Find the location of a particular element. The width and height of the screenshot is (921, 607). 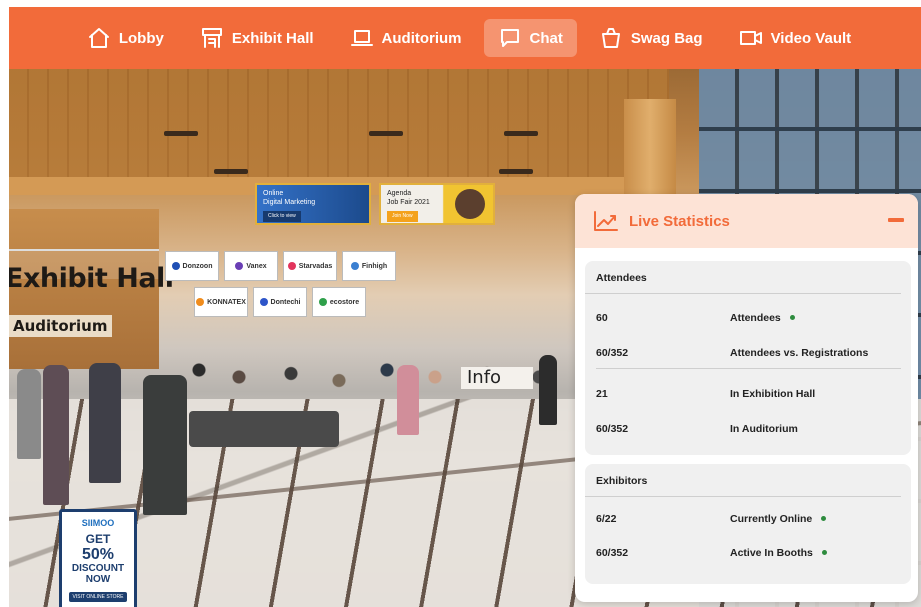

nav-label: Lobby is located at coordinates (141, 38).